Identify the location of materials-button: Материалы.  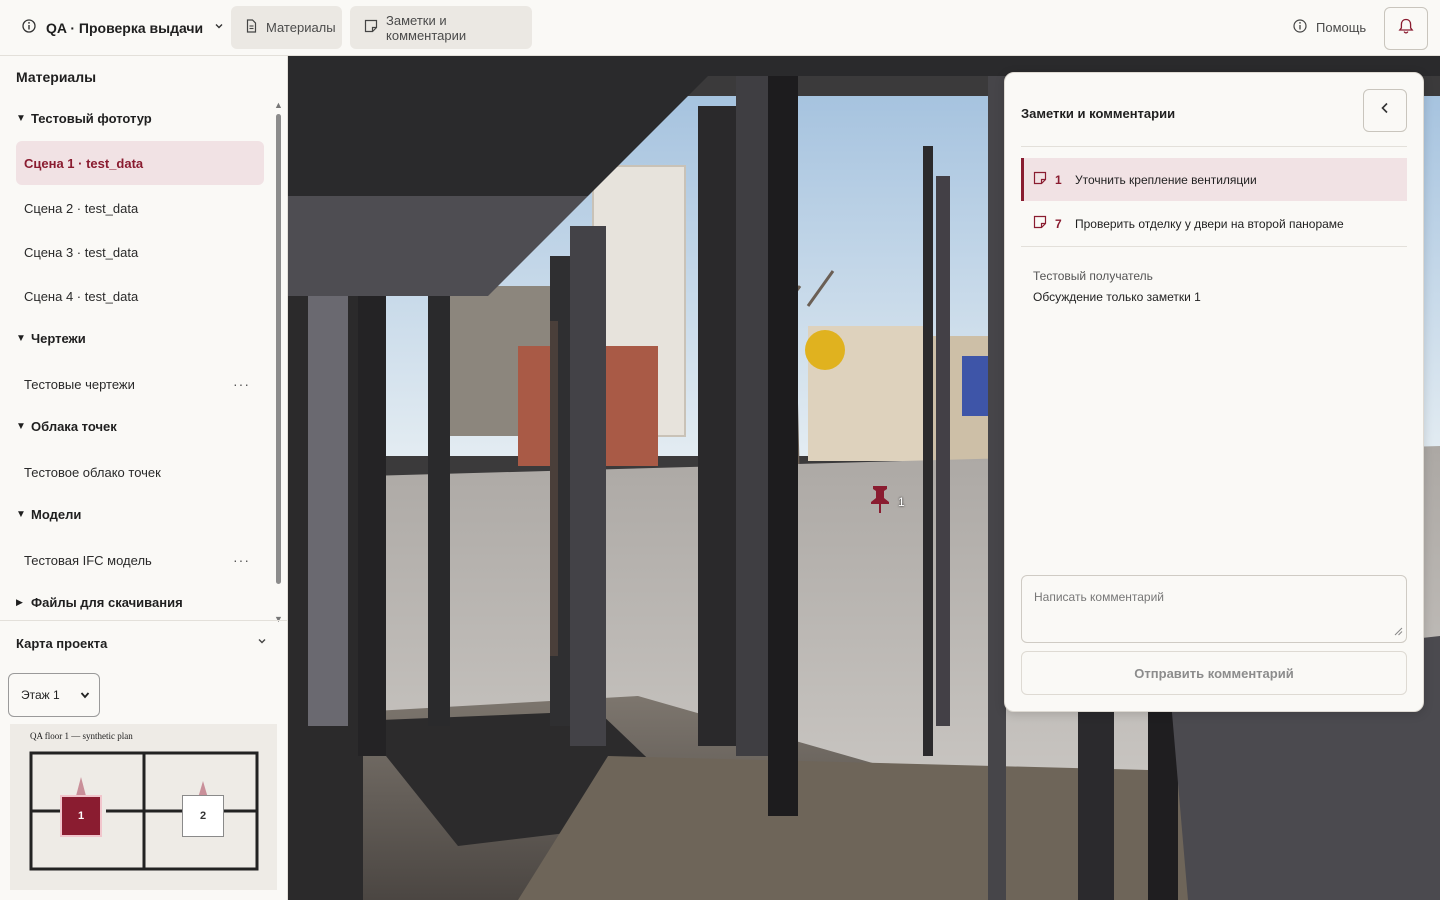
(286, 27).